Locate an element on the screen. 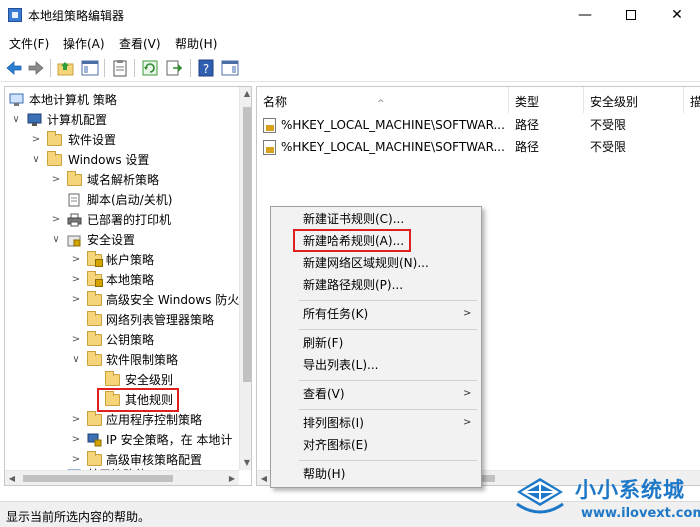 Image resolution: width=700 pixels, height=527 pixels. tree-item-label: 网络列表管理器策略 is located at coordinates (160, 320).